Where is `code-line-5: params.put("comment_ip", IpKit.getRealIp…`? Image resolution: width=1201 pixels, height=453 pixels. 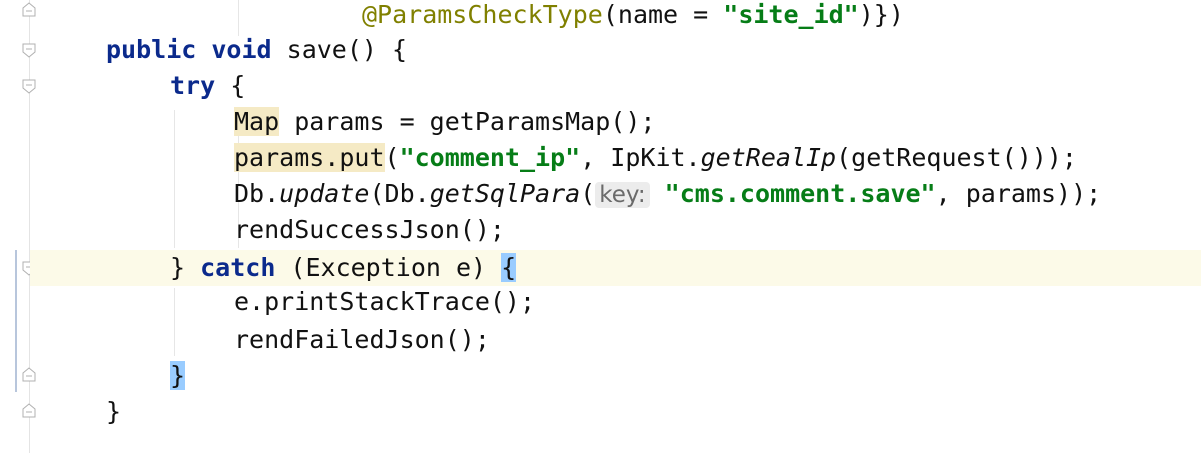 code-line-5: params.put("comment_ip", IpKit.getRealIp… is located at coordinates (655, 158).